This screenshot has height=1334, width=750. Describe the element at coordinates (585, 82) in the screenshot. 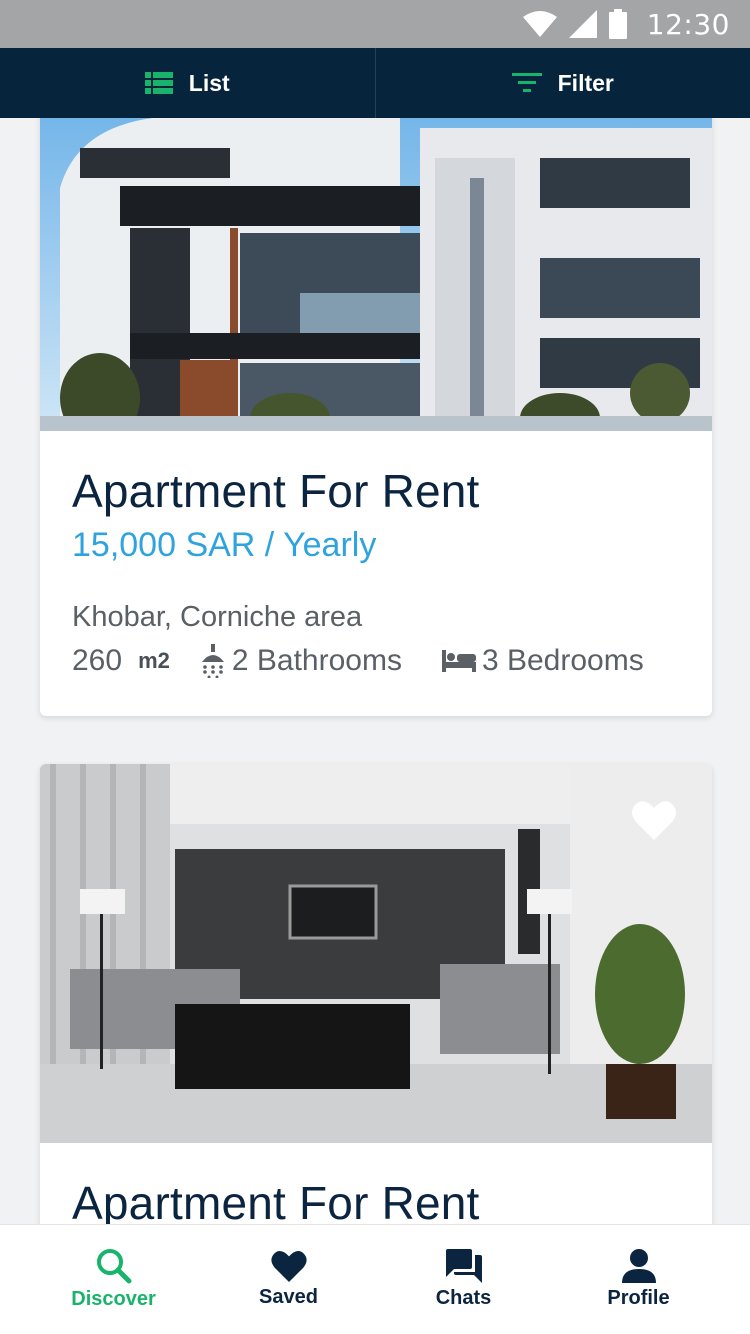

I see `filter-label: Filter` at that location.